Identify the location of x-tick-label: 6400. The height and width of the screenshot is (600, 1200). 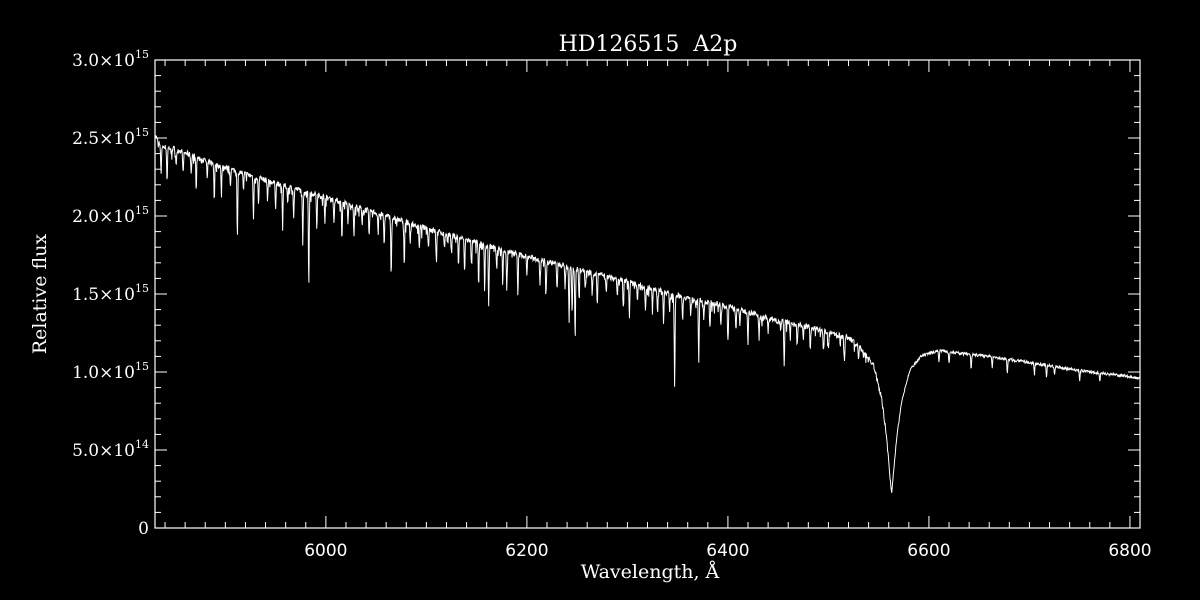
(727, 551).